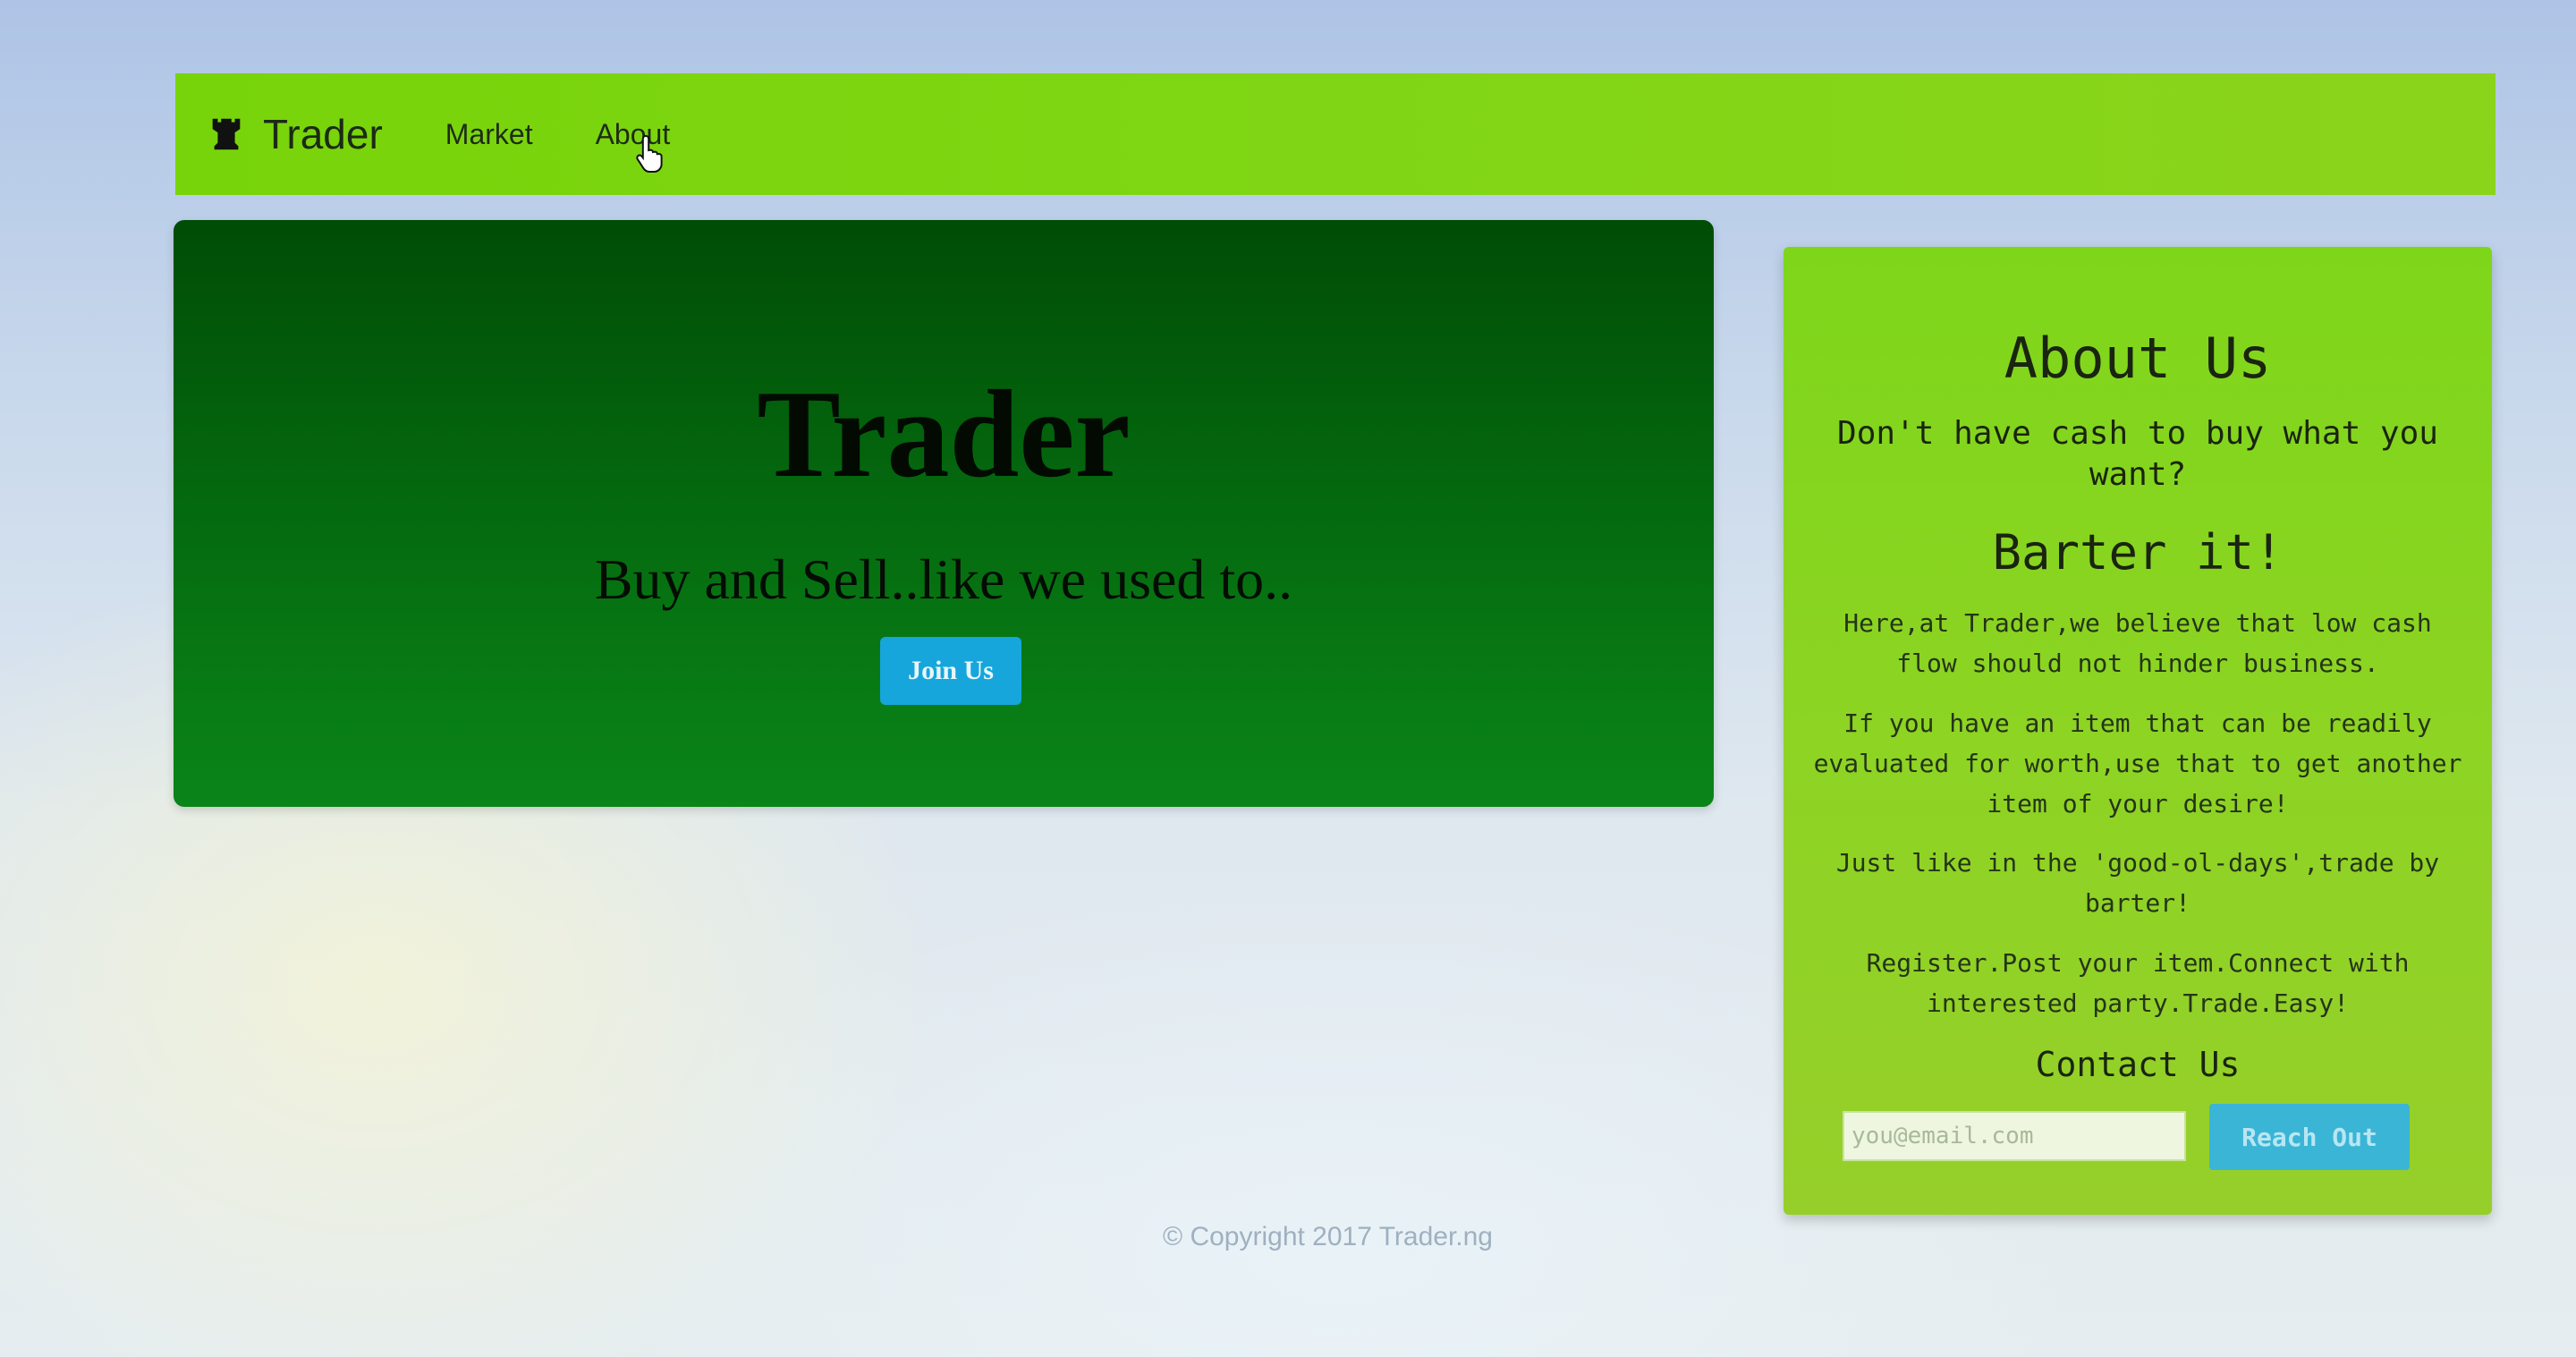 This screenshot has height=1357, width=2576. Describe the element at coordinates (226, 134) in the screenshot. I see `chess-rook-icon` at that location.